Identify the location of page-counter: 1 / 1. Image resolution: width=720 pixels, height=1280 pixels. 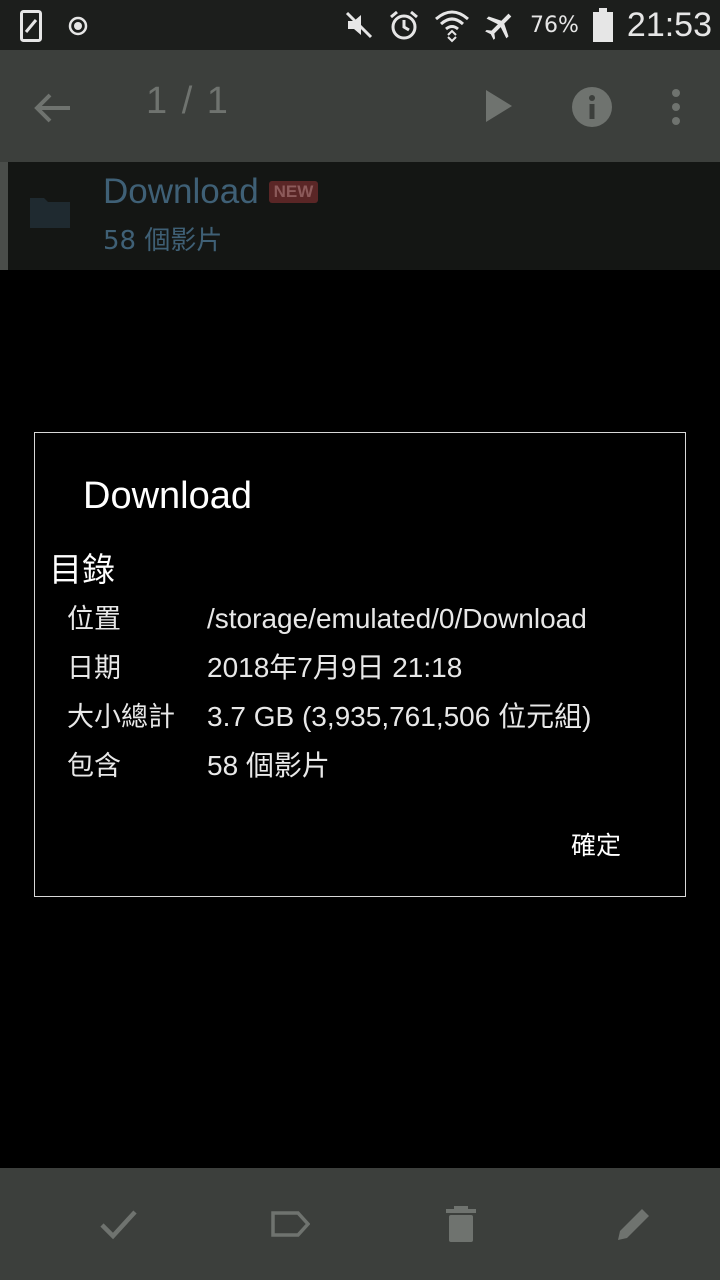
(188, 101).